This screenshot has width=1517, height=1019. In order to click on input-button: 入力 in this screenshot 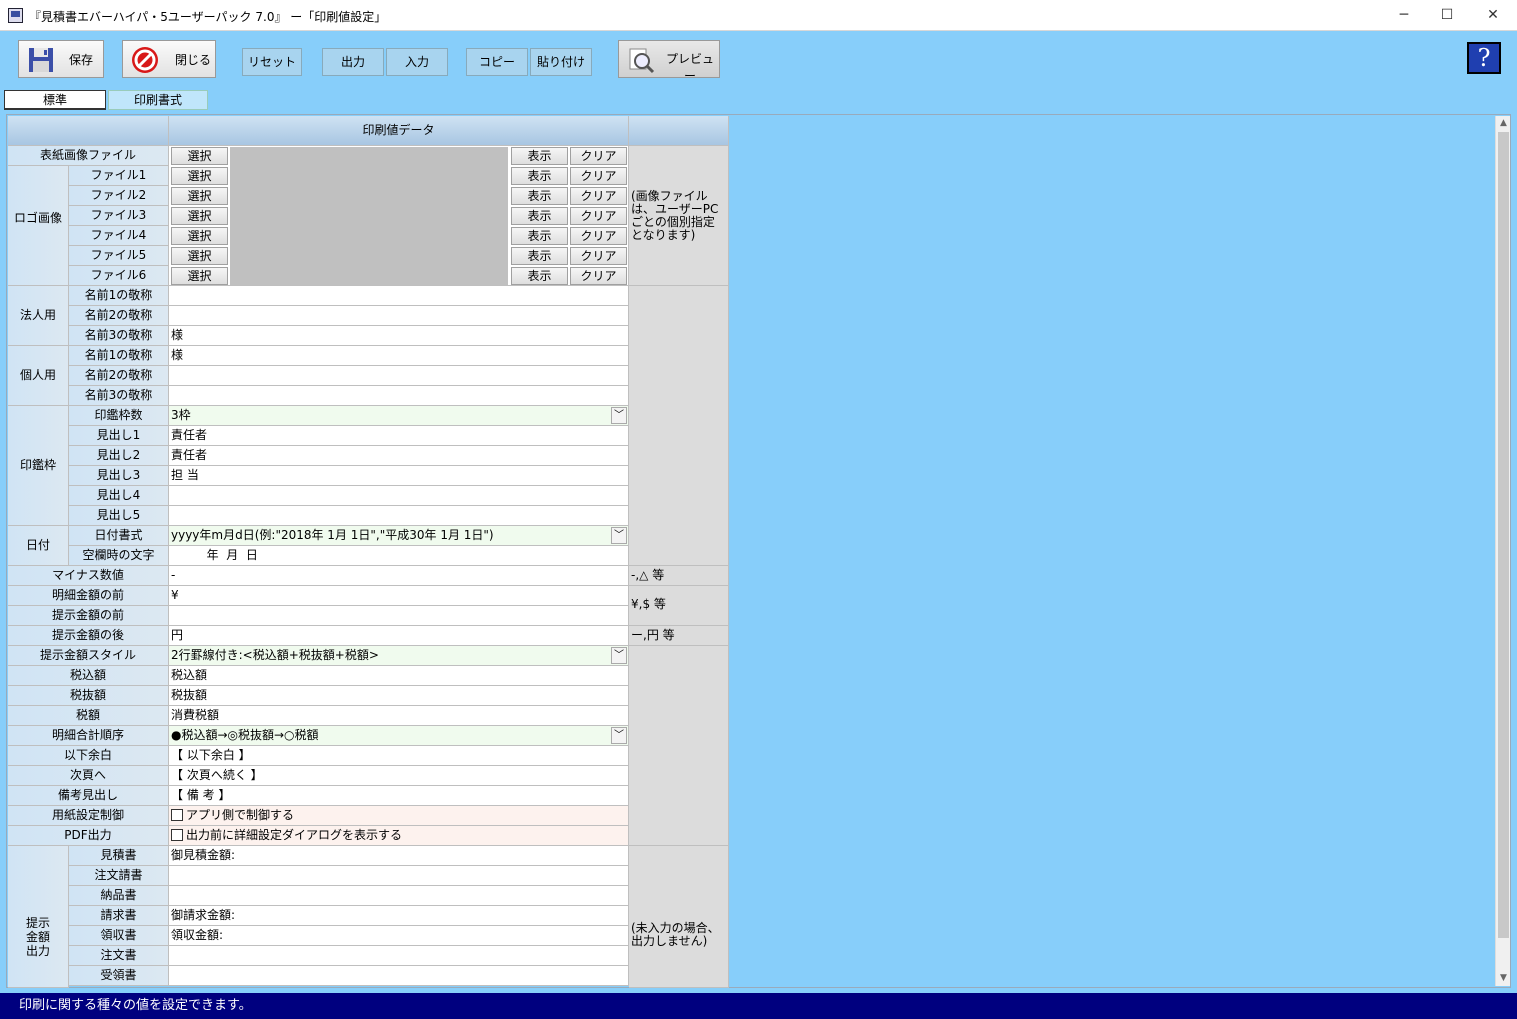, I will do `click(417, 62)`.